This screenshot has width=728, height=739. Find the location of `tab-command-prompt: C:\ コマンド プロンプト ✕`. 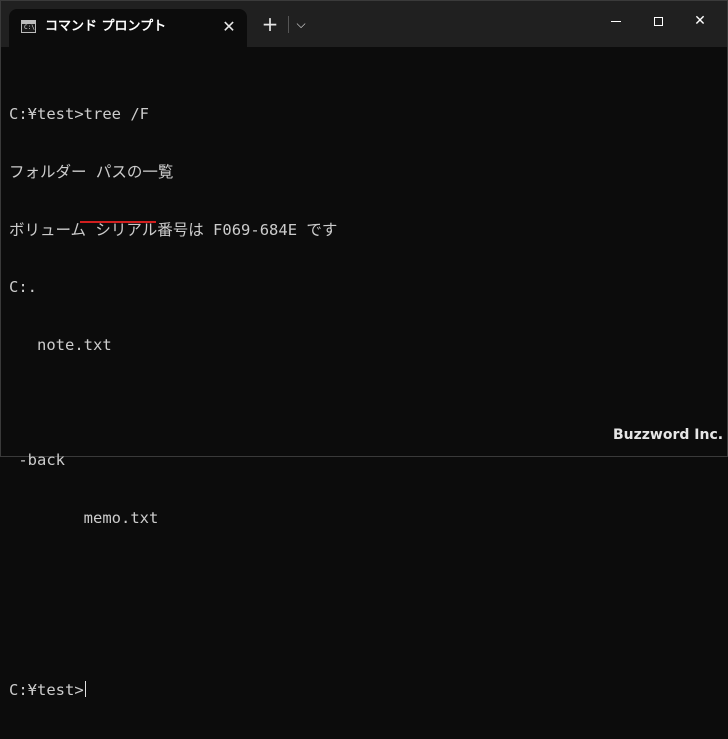

tab-command-prompt: C:\ コマンド プロンプト ✕ is located at coordinates (128, 28).